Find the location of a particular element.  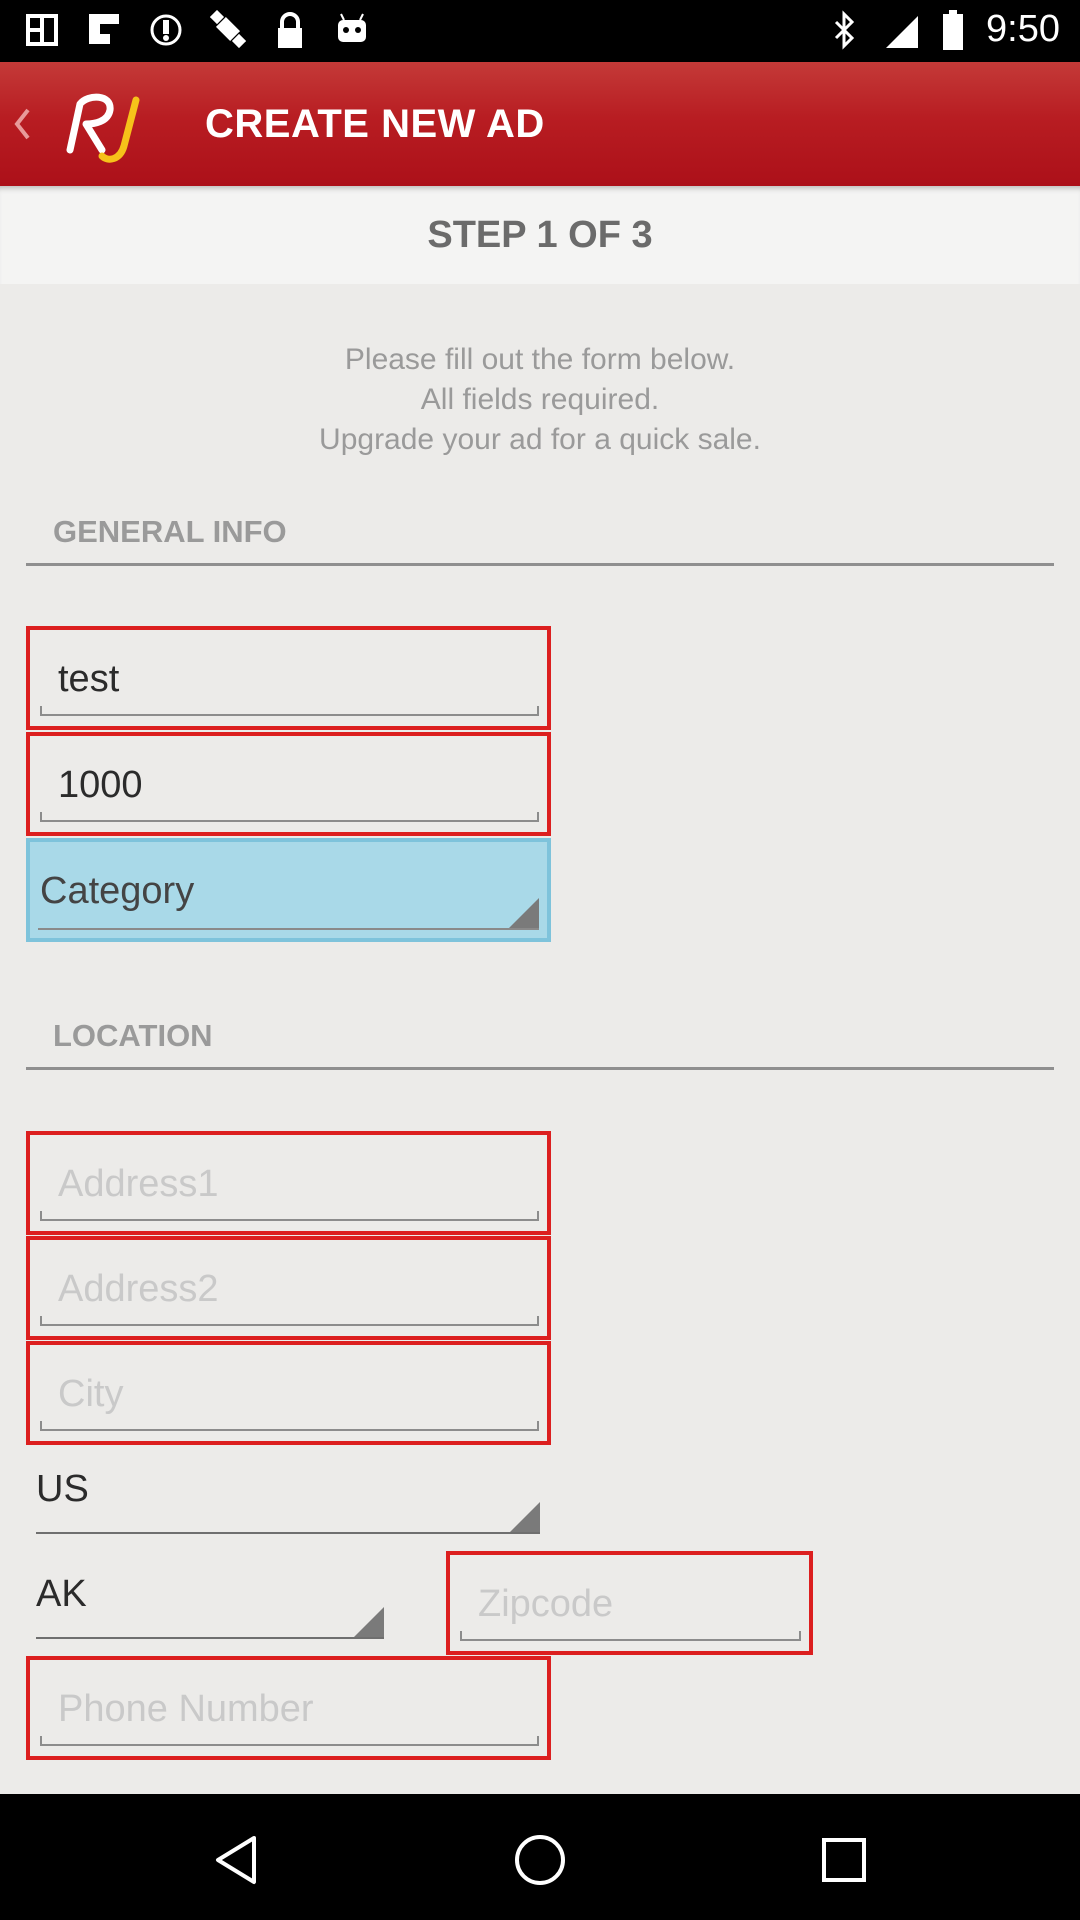

home-circle-icon is located at coordinates (540, 1860).